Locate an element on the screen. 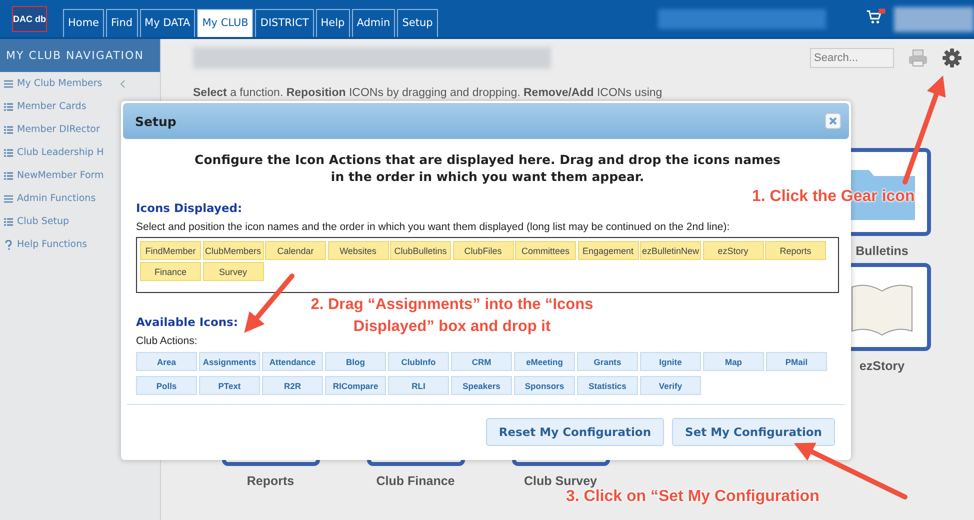 The width and height of the screenshot is (974, 520). config-button: Set My Configuration is located at coordinates (753, 432).